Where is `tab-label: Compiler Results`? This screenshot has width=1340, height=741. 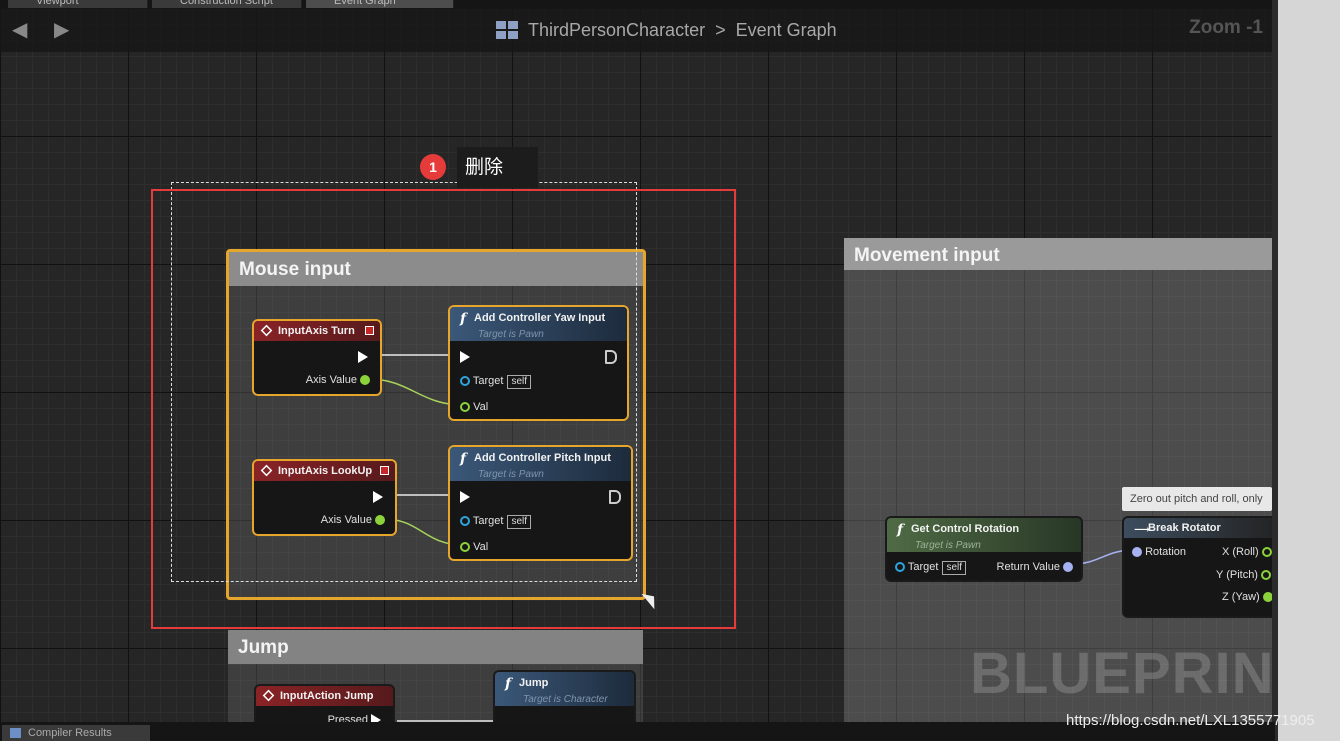 tab-label: Compiler Results is located at coordinates (70, 733).